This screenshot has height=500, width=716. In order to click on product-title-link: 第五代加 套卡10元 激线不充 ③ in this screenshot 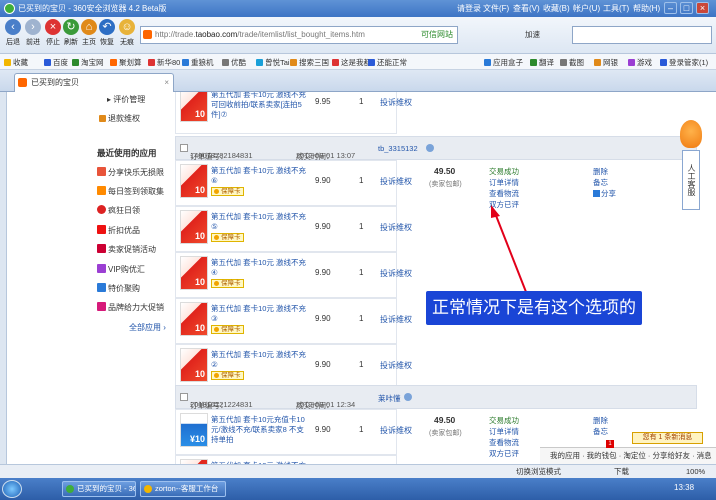, I will do `click(261, 314)`.